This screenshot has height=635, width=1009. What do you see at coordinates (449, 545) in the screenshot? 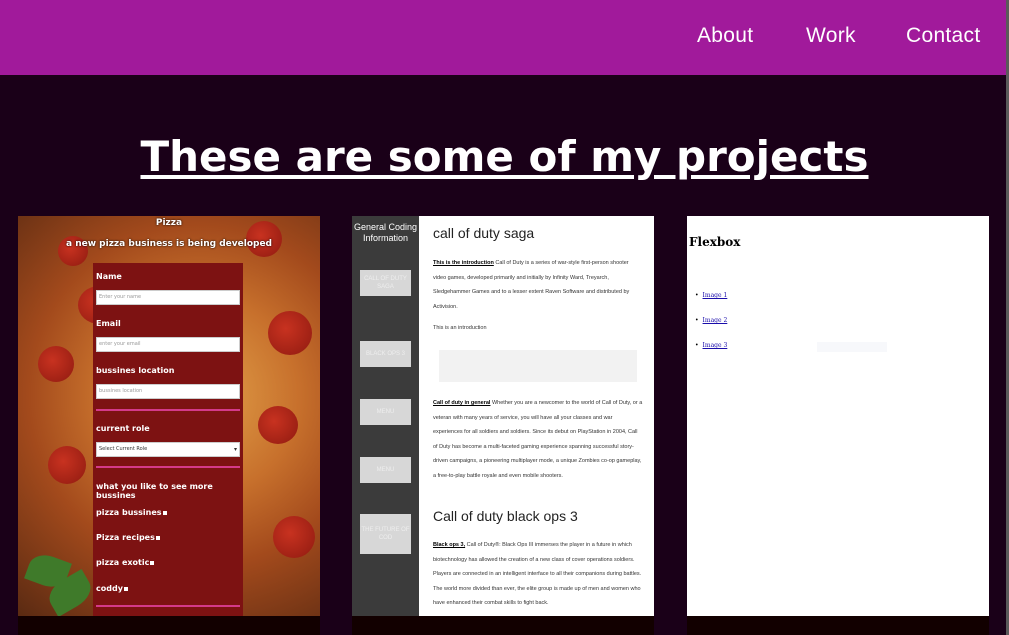
I see `bo3-bold: Black ops 3,` at bounding box center [449, 545].